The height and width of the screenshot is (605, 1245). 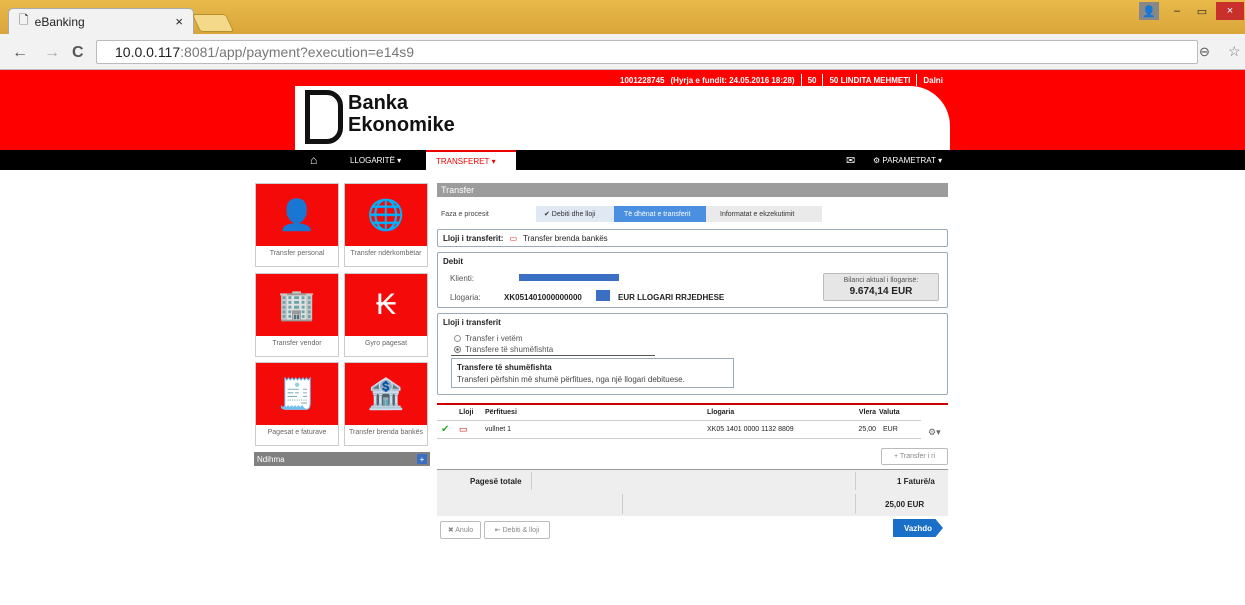 I want to click on transfer-type-label: Lloji i transferit:, so click(x=473, y=238).